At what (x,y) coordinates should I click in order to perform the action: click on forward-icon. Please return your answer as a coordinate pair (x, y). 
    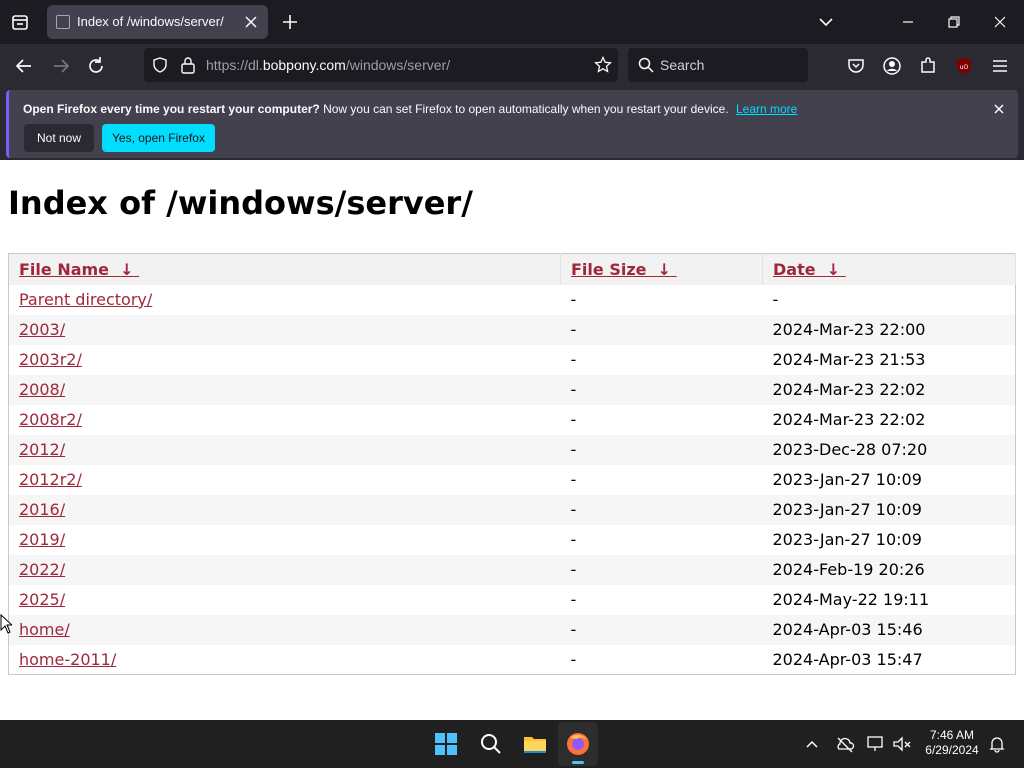
    Looking at the image, I should click on (61, 66).